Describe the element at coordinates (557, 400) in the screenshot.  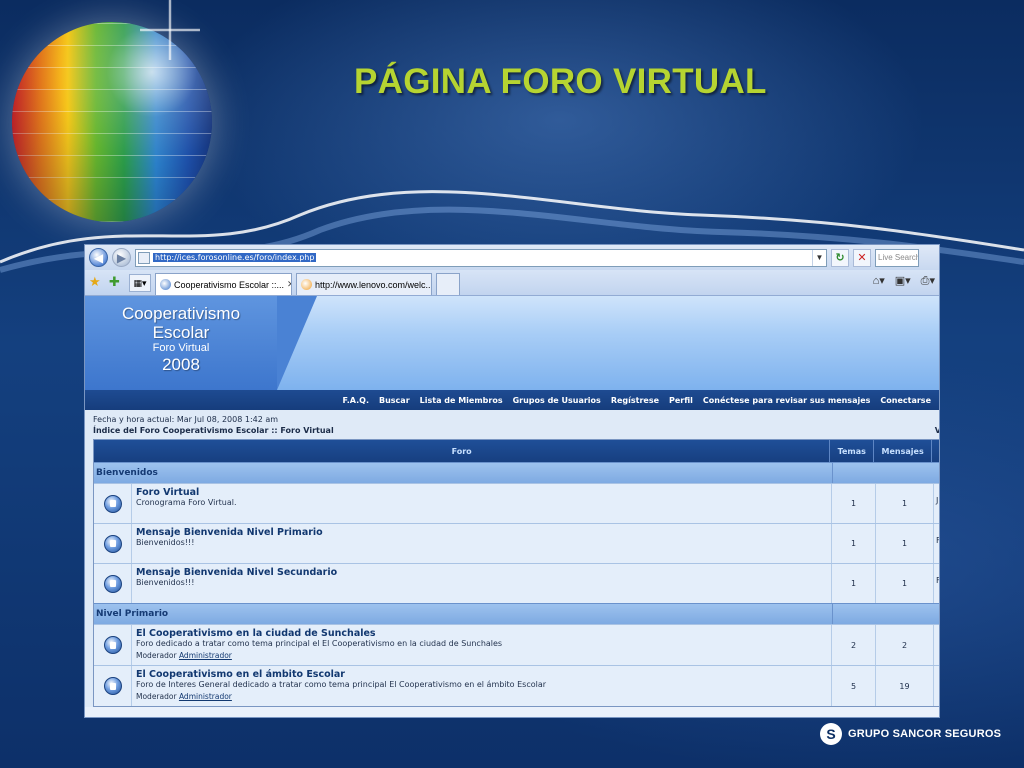
I see `nav-grupos: Grupos de Usuarios` at that location.